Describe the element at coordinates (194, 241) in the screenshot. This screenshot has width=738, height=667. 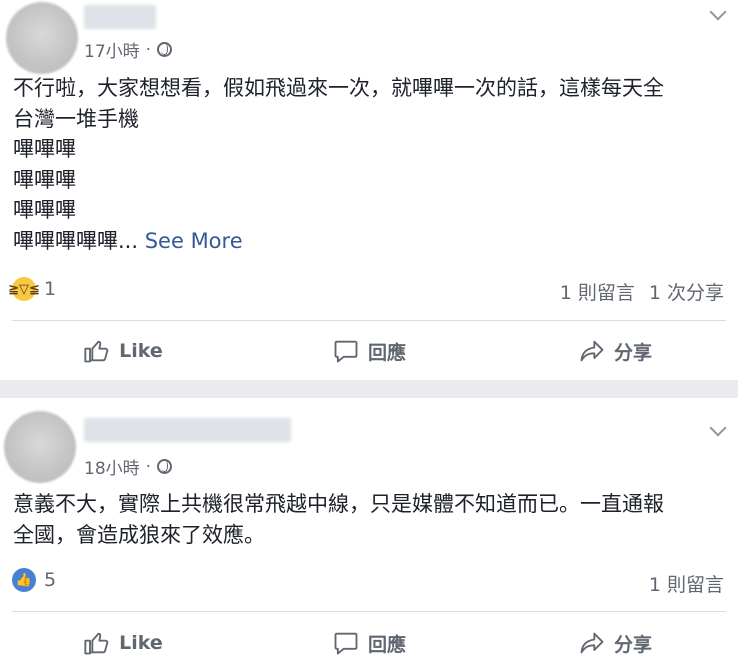
I see `see-more-link: See More` at that location.